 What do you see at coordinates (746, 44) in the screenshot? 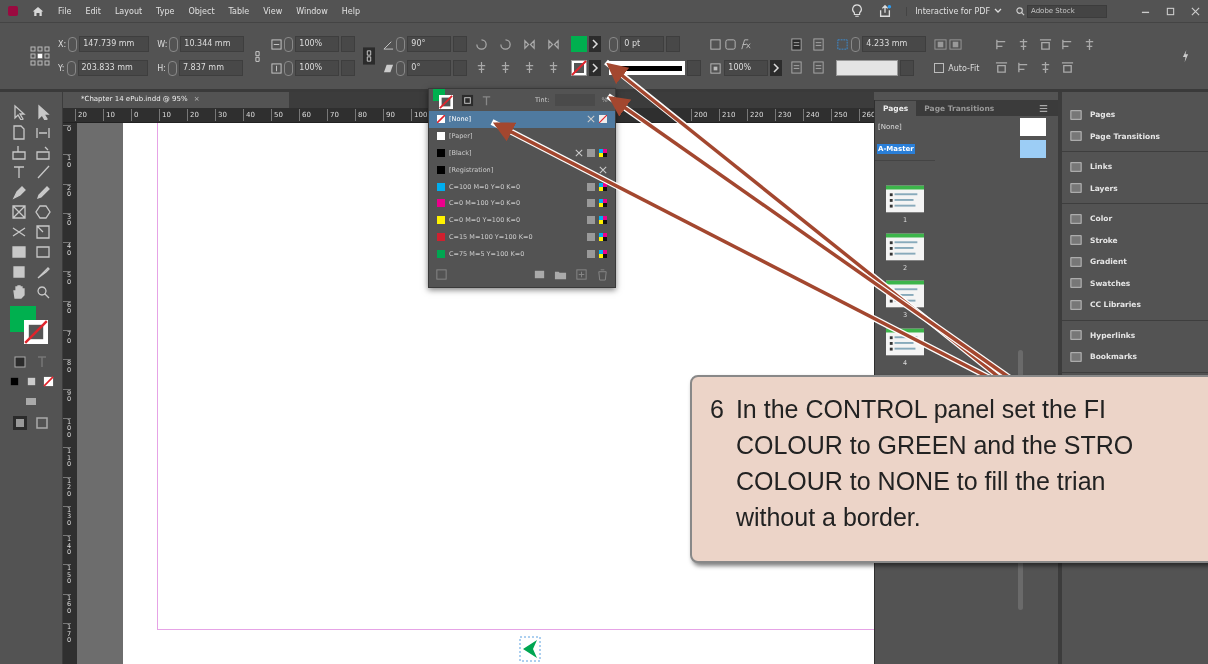
I see `effects-icon` at bounding box center [746, 44].